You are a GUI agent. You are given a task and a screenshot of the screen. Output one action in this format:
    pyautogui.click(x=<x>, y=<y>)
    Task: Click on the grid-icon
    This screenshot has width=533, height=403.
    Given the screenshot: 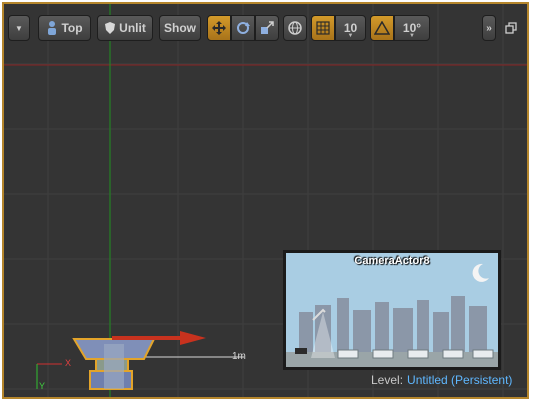 What is the action you would take?
    pyautogui.click(x=323, y=28)
    